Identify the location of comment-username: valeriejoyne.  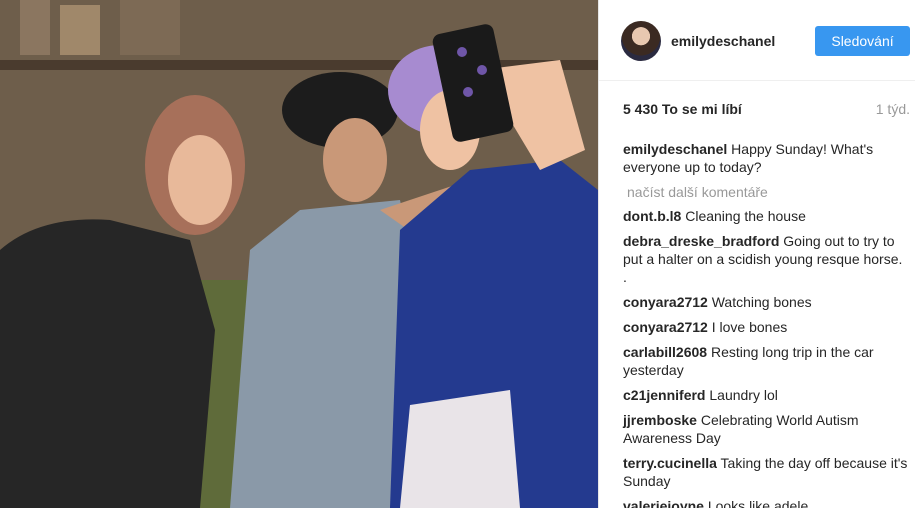
(663, 503).